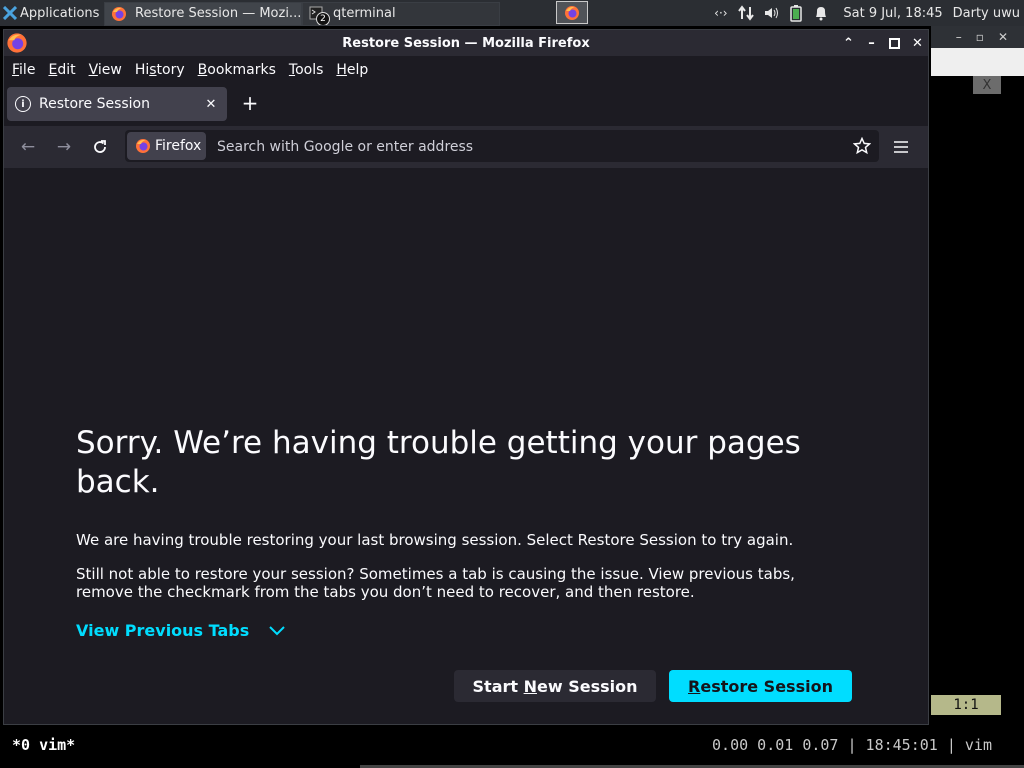 The height and width of the screenshot is (768, 1024). I want to click on transfer-icon, so click(745, 13).